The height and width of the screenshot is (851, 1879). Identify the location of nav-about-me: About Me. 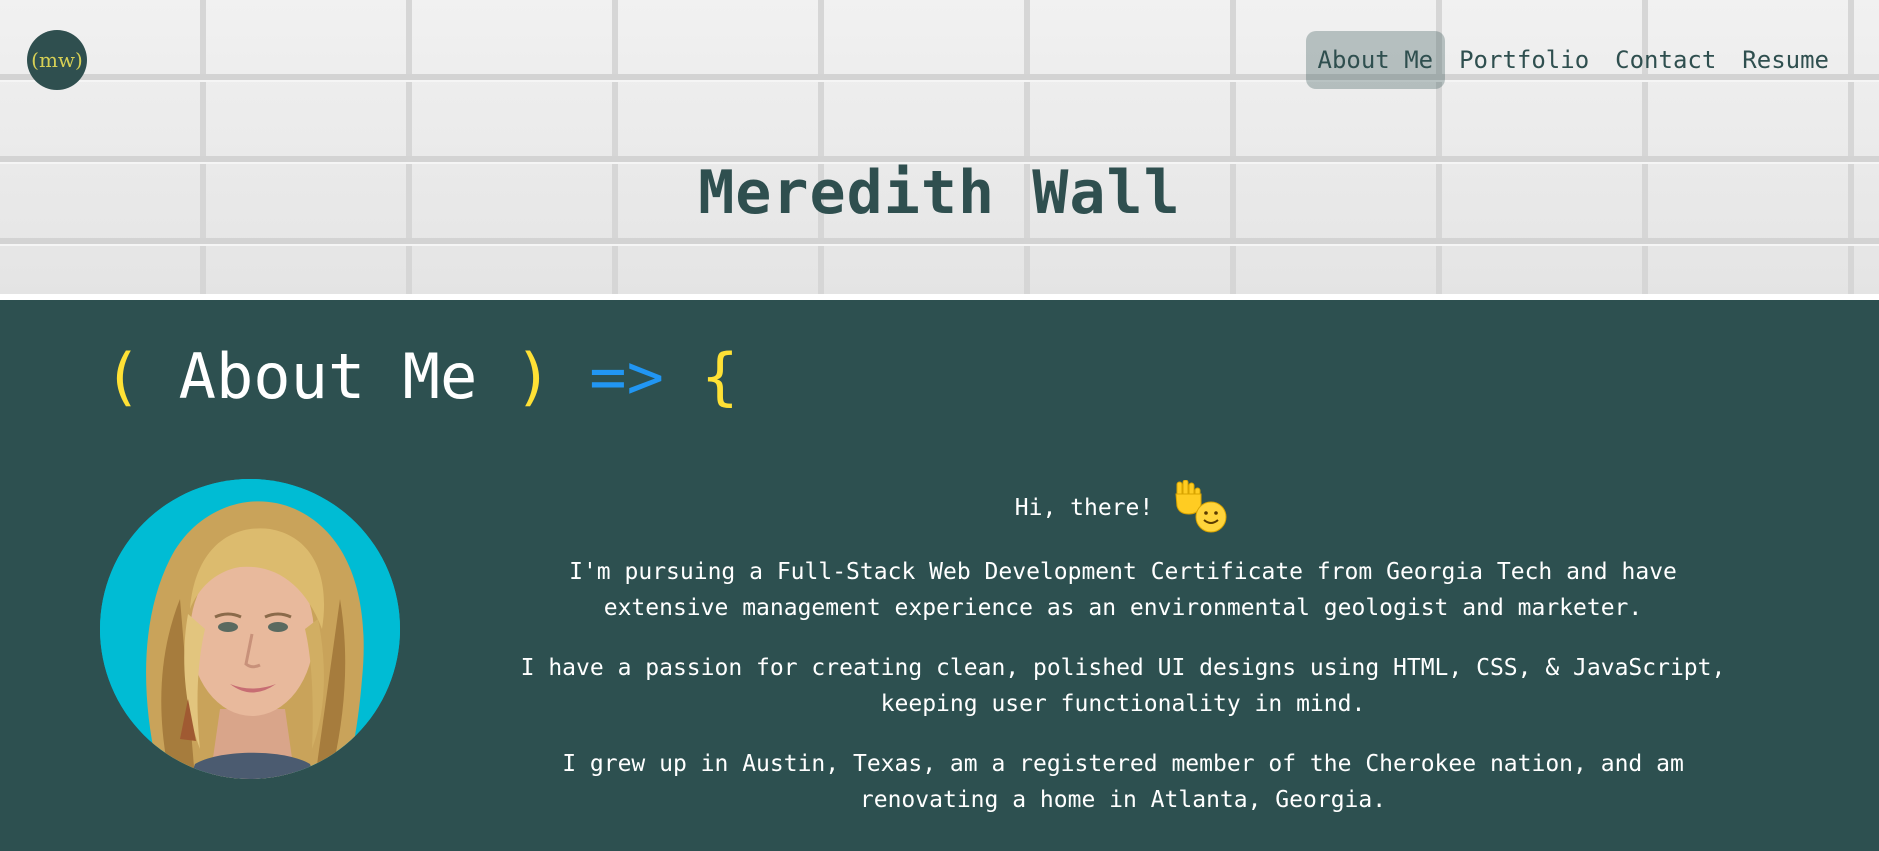
(1375, 60).